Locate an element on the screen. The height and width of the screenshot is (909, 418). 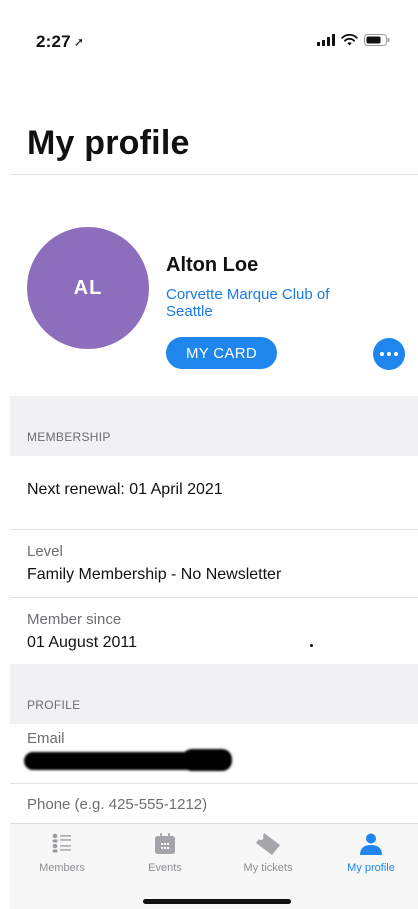
person-icon is located at coordinates (371, 844).